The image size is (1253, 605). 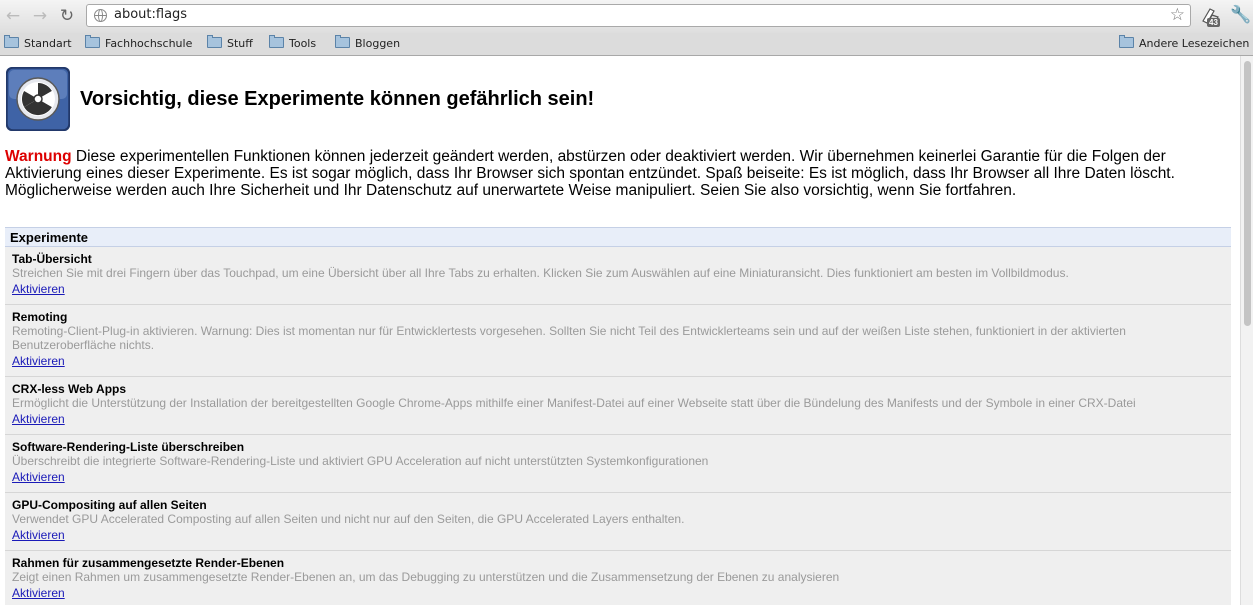 I want to click on bookmark-label: Standart, so click(x=48, y=43).